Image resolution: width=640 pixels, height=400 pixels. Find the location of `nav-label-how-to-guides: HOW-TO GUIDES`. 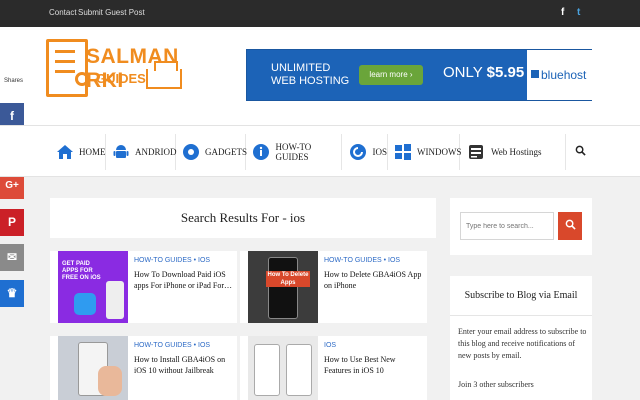

nav-label-how-to-guides: HOW-TO GUIDES is located at coordinates (293, 152).